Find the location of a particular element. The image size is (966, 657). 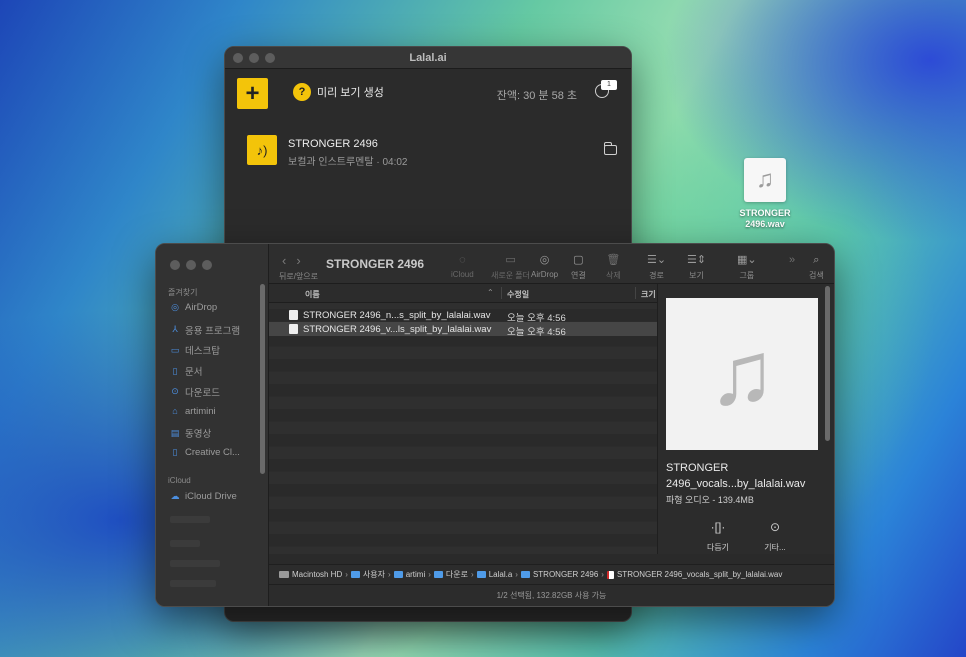

path-crumb-label: Lalal.a is located at coordinates (500, 574).